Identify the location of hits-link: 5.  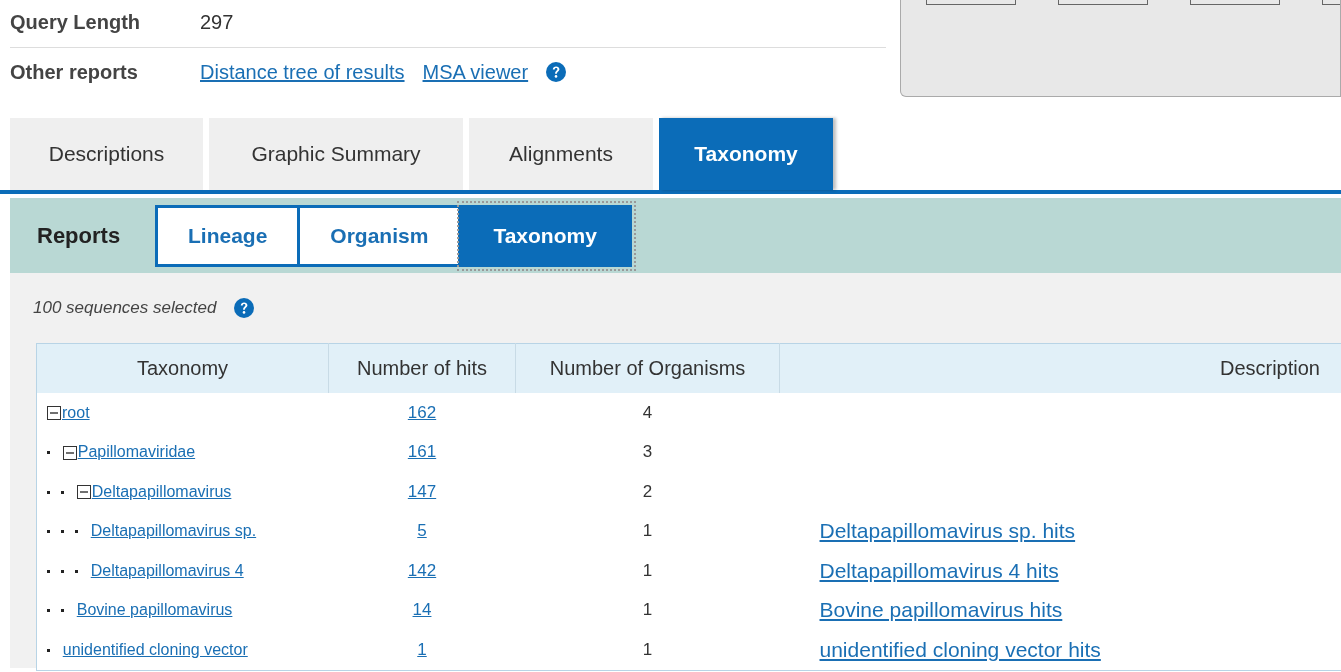
(422, 531).